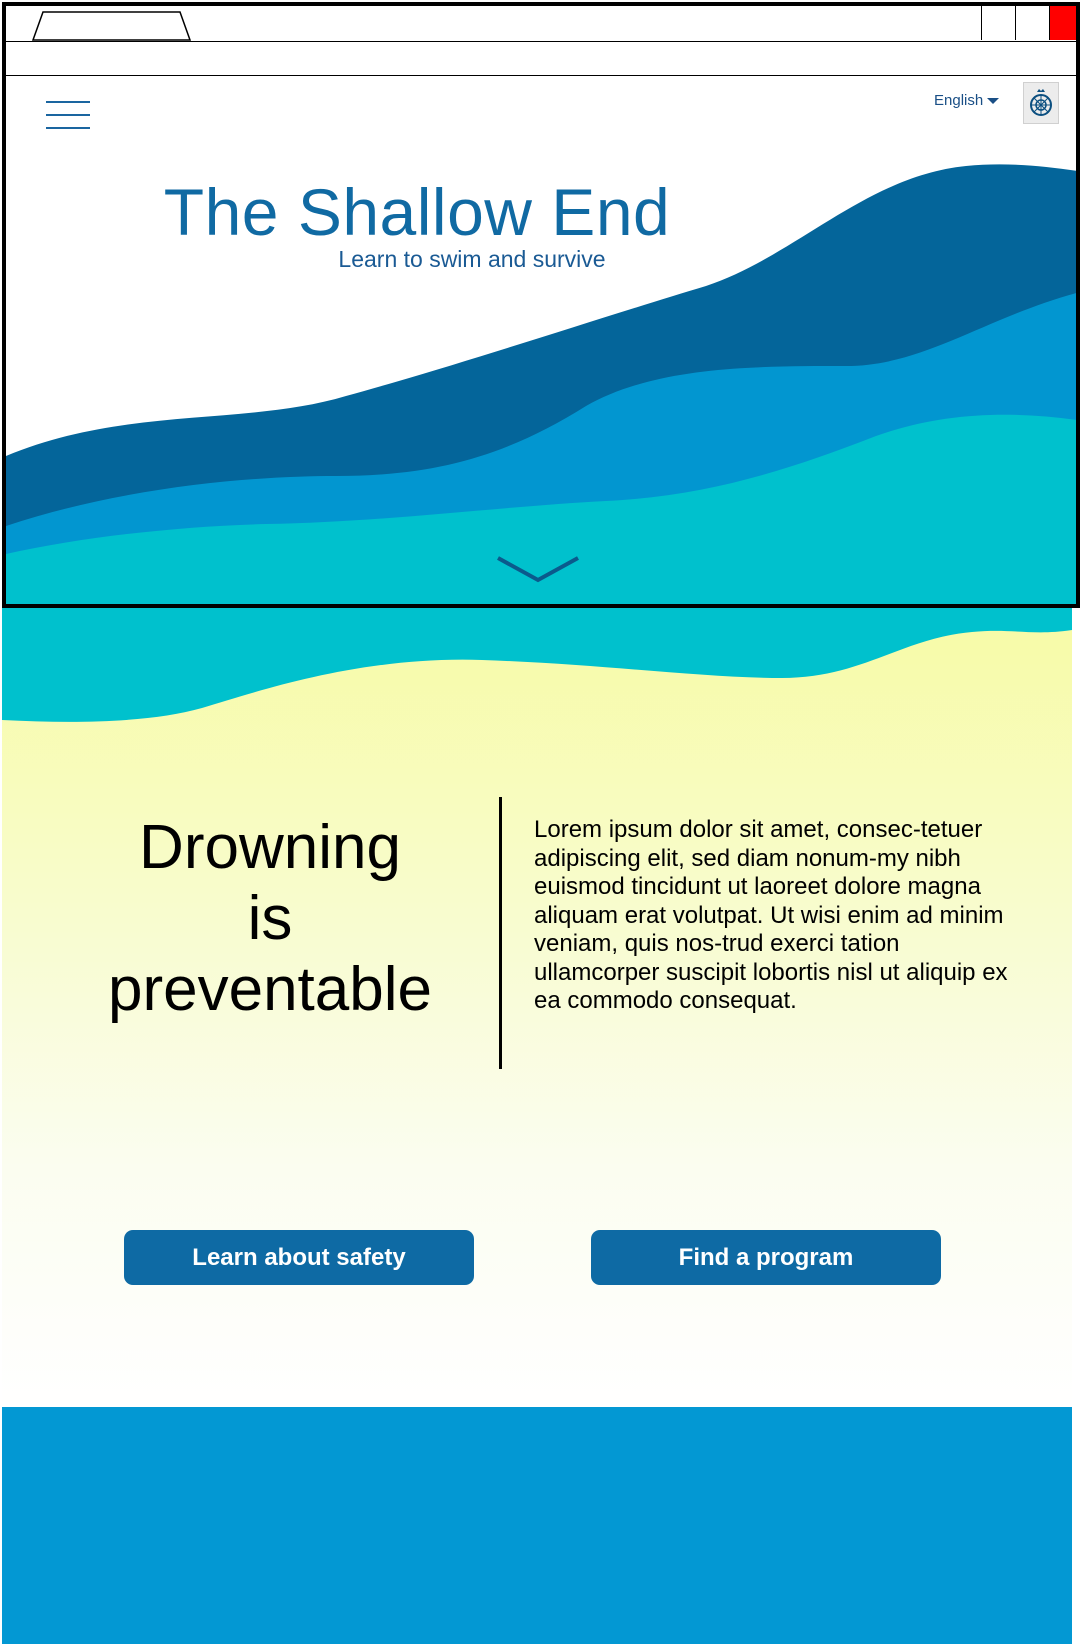 The width and height of the screenshot is (1087, 1644). What do you see at coordinates (537, 1525) in the screenshot?
I see `footer-block` at bounding box center [537, 1525].